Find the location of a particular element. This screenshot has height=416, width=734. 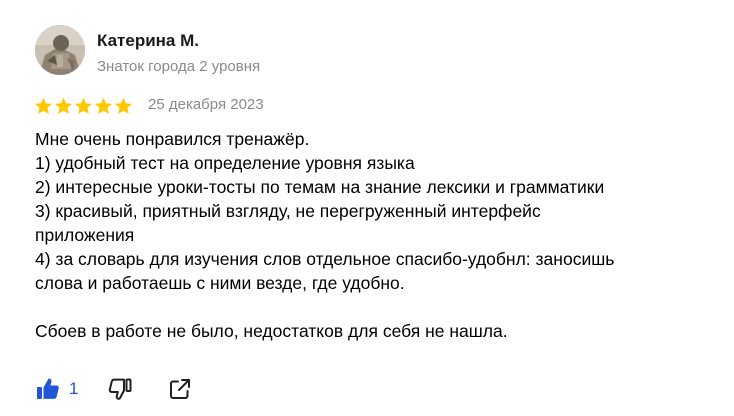

share-icon is located at coordinates (180, 389).